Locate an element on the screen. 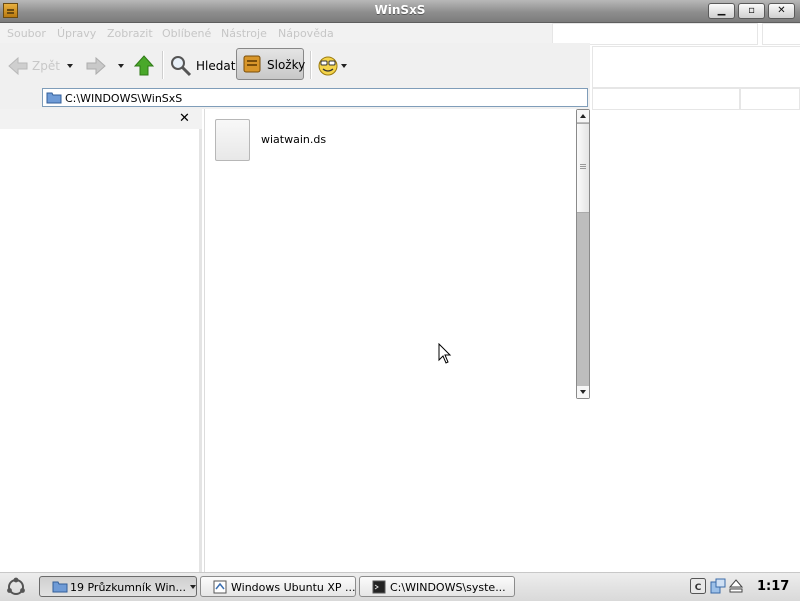 This screenshot has width=800, height=601. forward-arrow-icon is located at coordinates (96, 66).